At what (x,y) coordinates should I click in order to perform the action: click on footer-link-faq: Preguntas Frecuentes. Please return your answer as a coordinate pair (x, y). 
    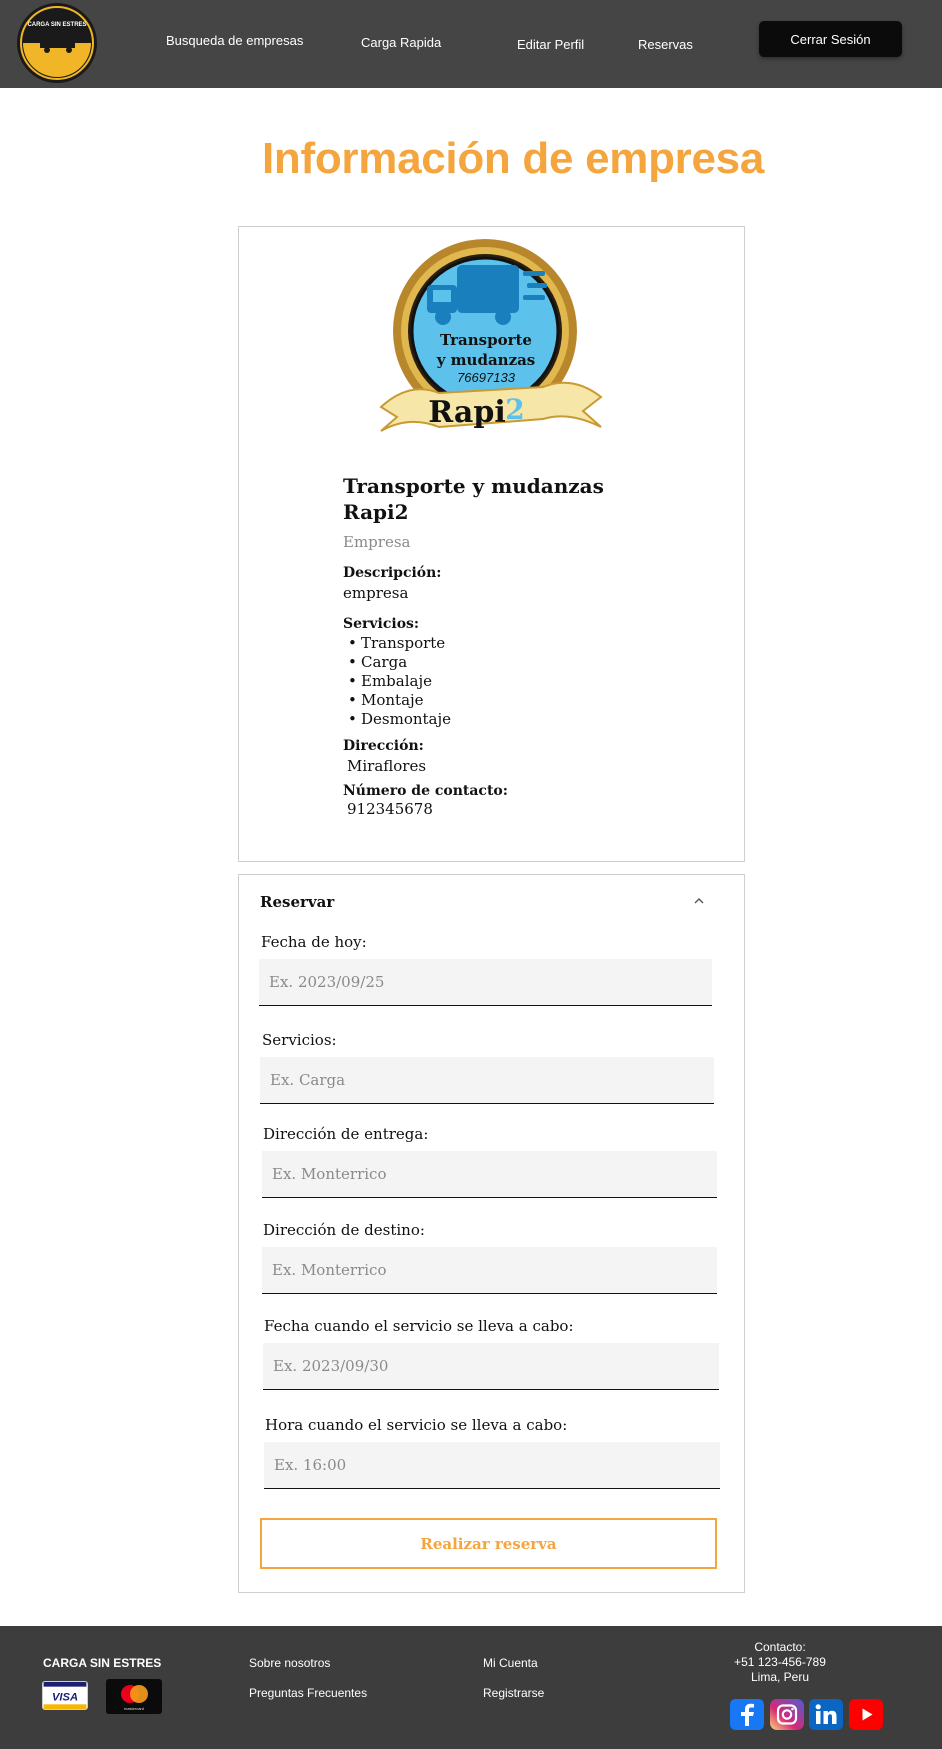
    Looking at the image, I should click on (308, 1693).